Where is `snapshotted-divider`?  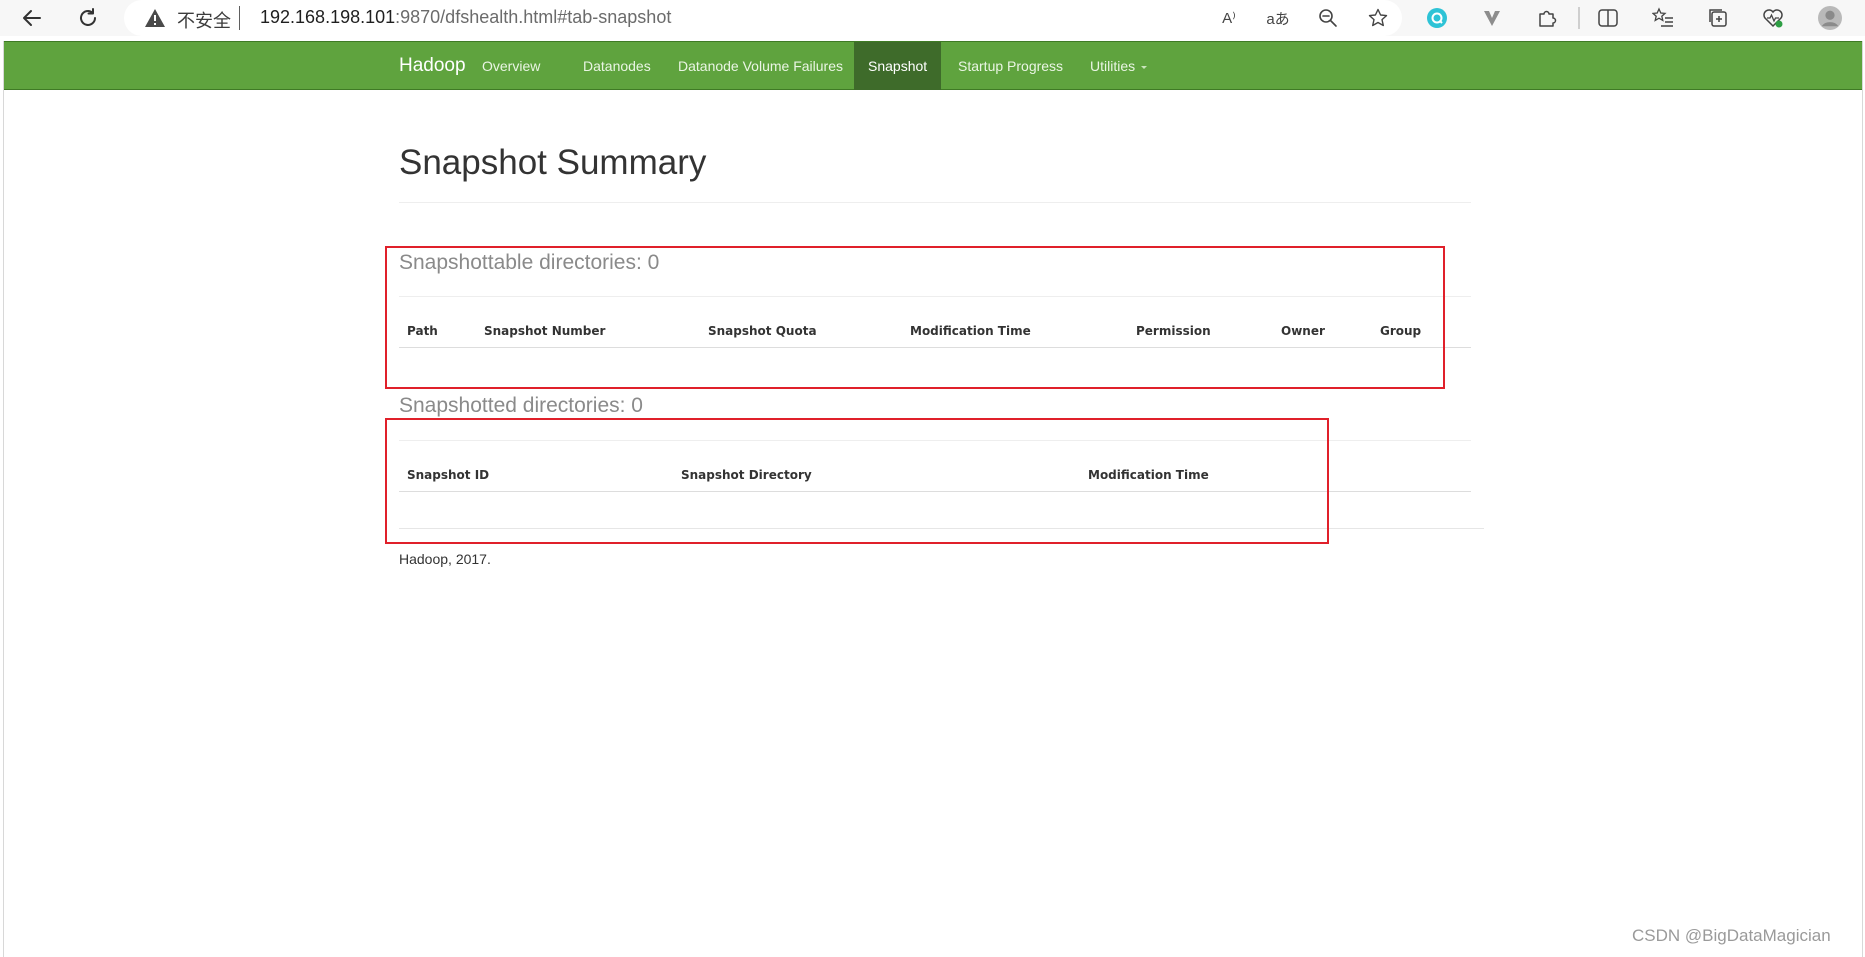 snapshotted-divider is located at coordinates (935, 440).